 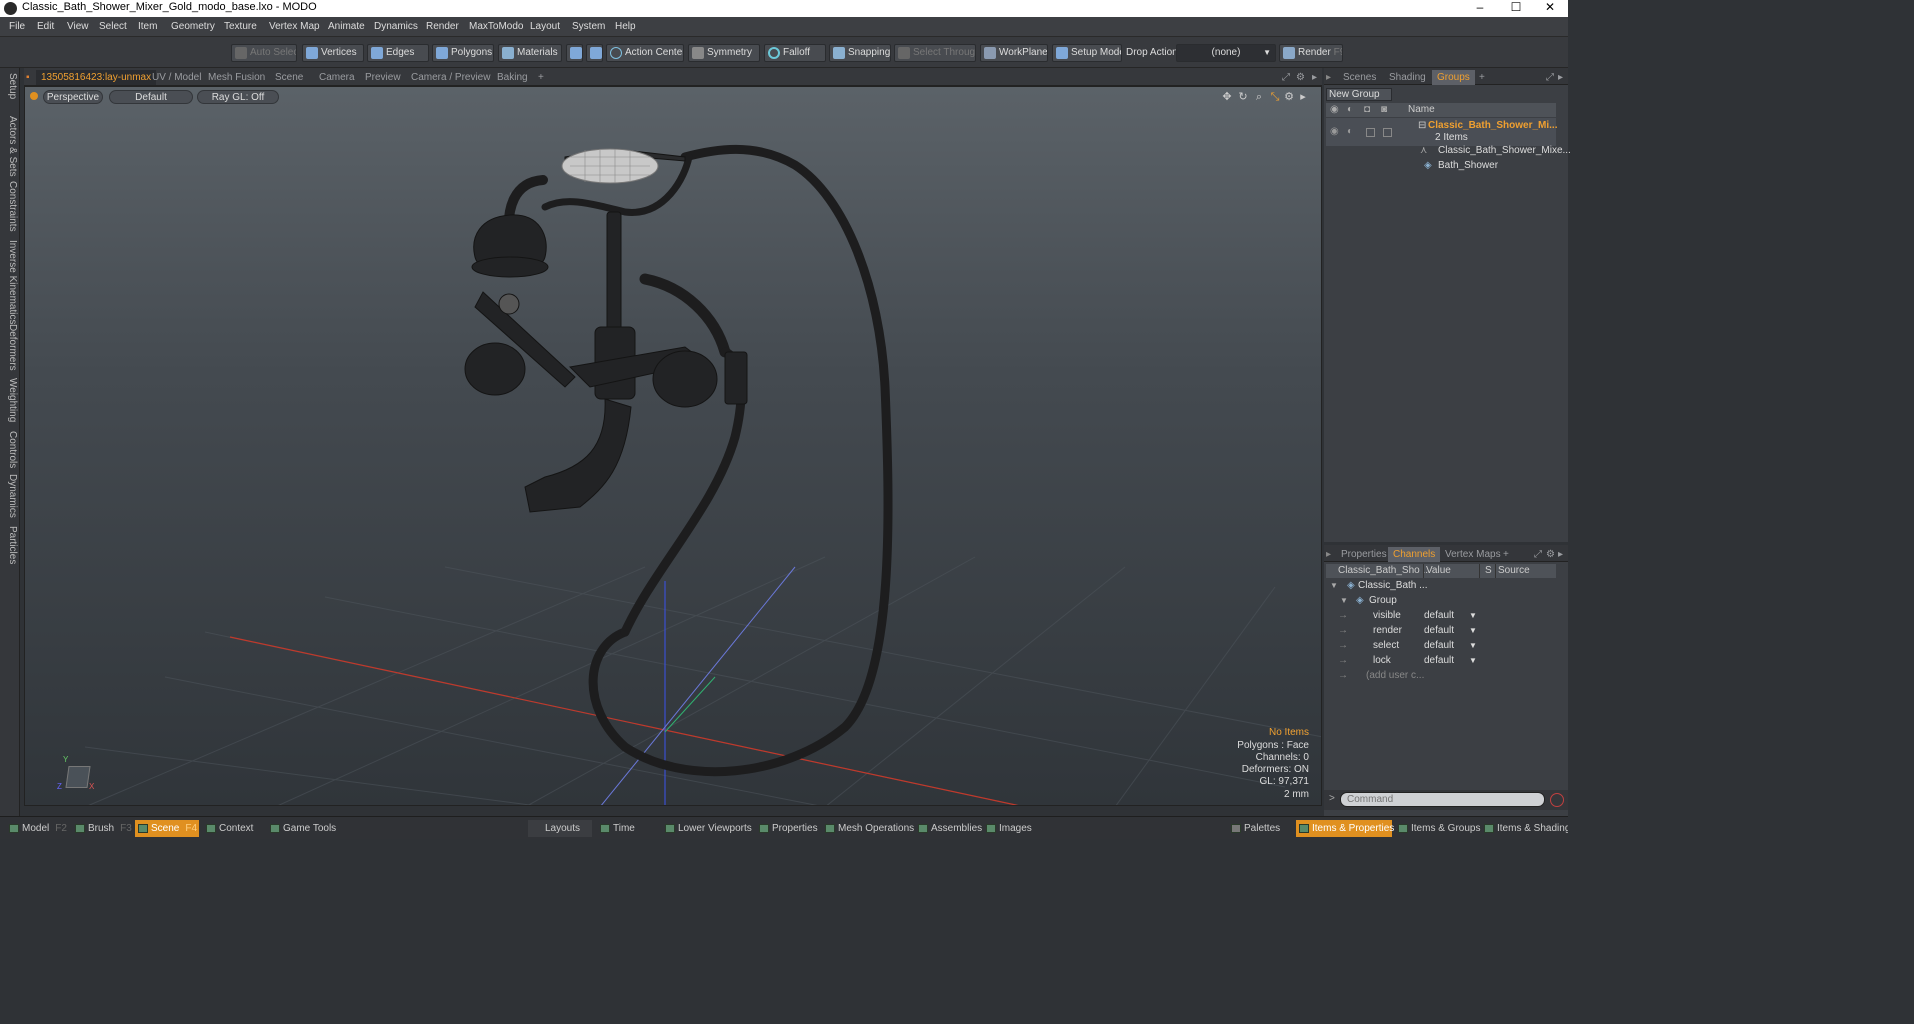 I want to click on tab-baking: Baking, so click(x=512, y=77).